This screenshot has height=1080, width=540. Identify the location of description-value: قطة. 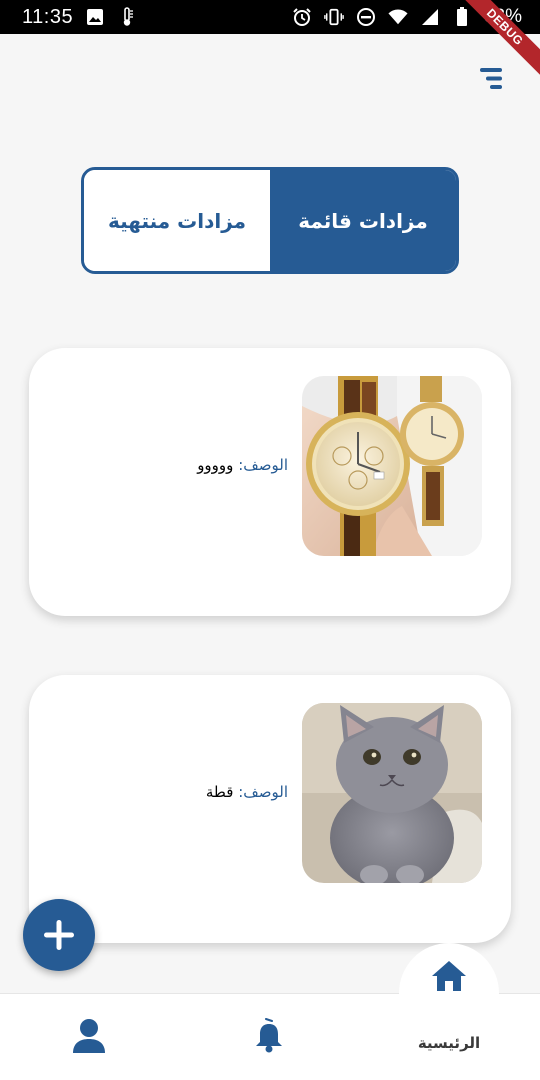
(219, 792).